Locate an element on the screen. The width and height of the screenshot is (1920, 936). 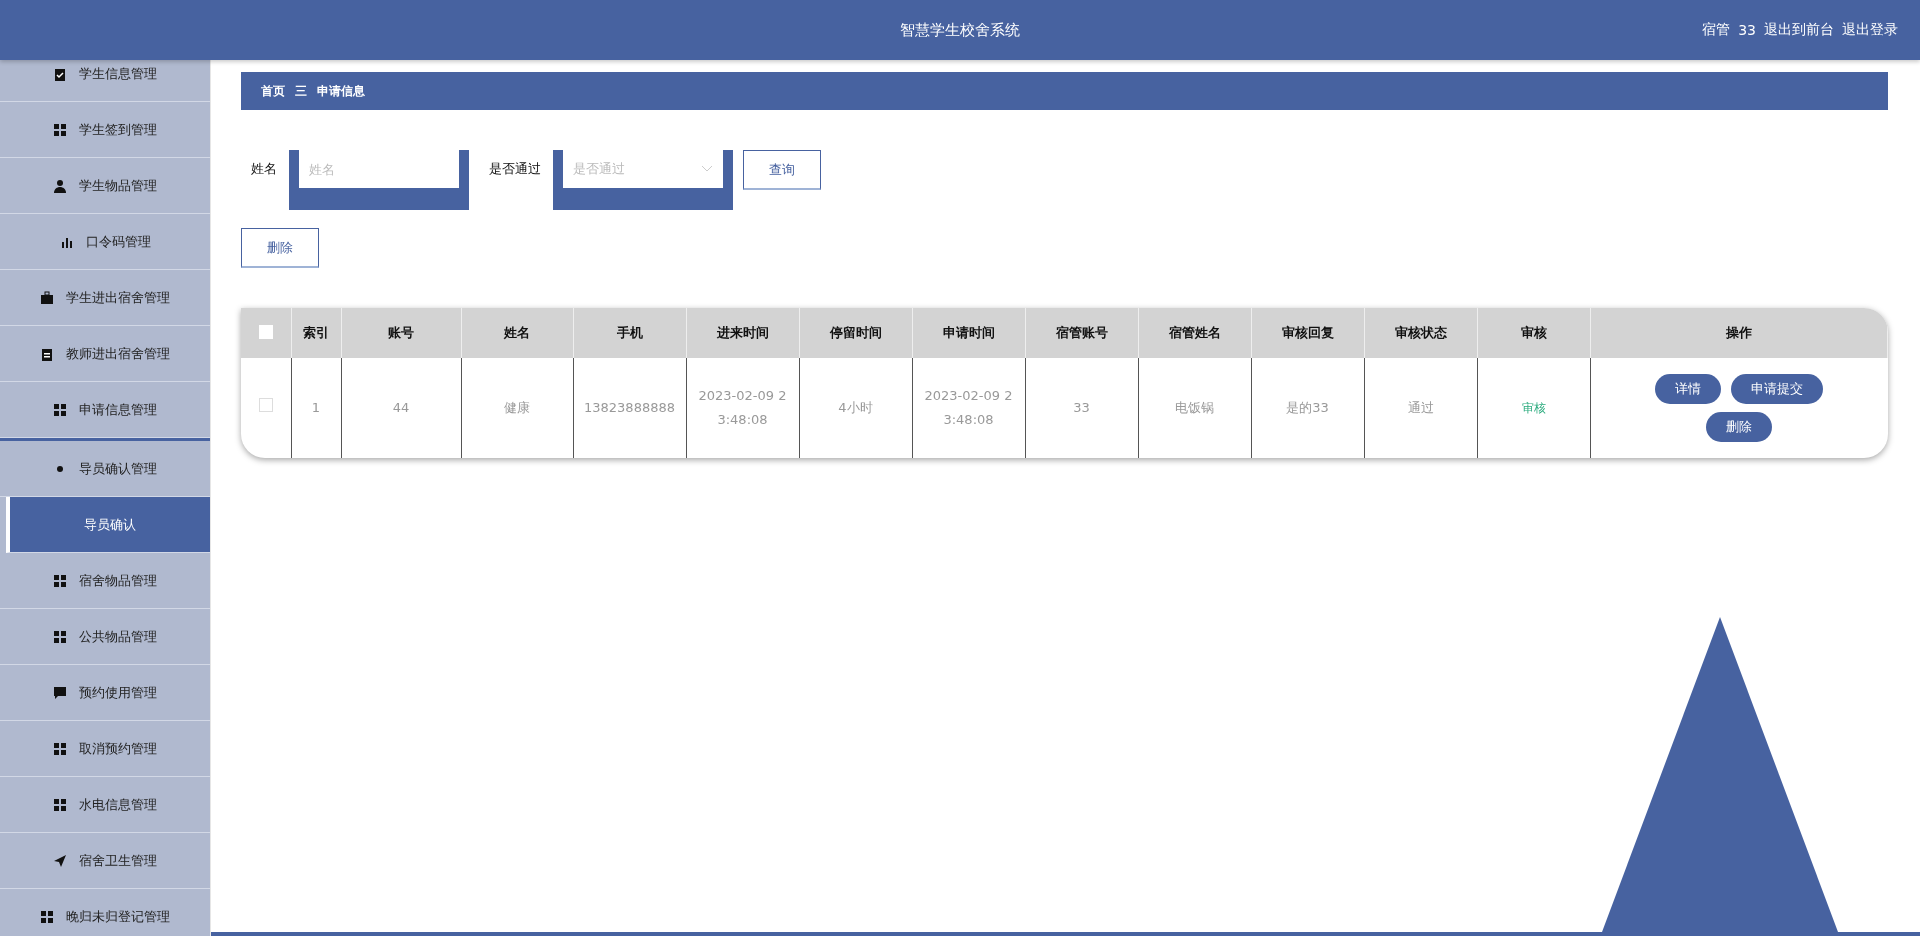
header-link: 退出到前台 is located at coordinates (1799, 30).